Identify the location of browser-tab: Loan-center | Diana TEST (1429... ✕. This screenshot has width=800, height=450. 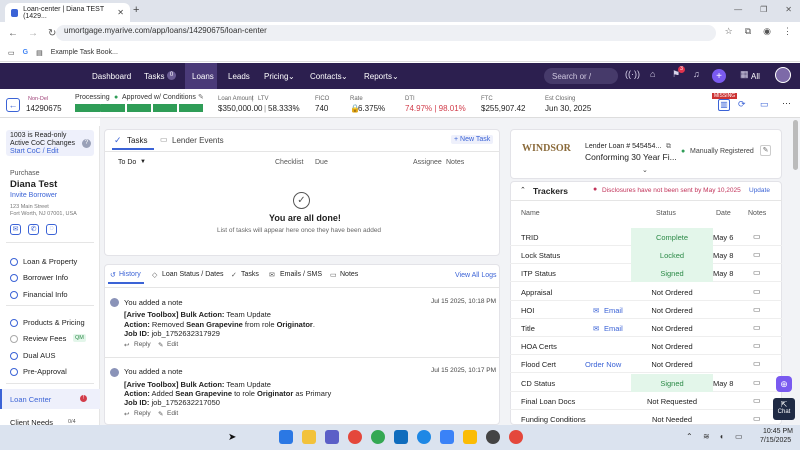
(67, 12).